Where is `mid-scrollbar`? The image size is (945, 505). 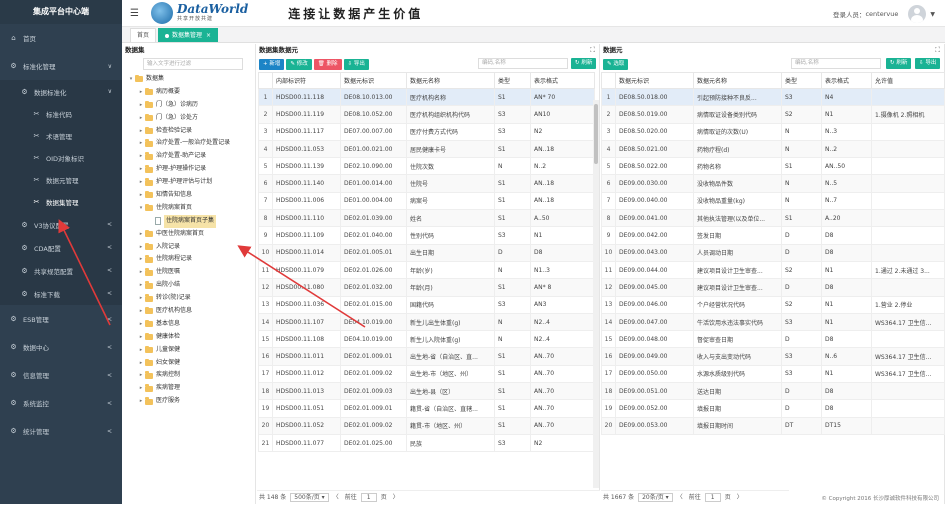 mid-scrollbar is located at coordinates (596, 294).